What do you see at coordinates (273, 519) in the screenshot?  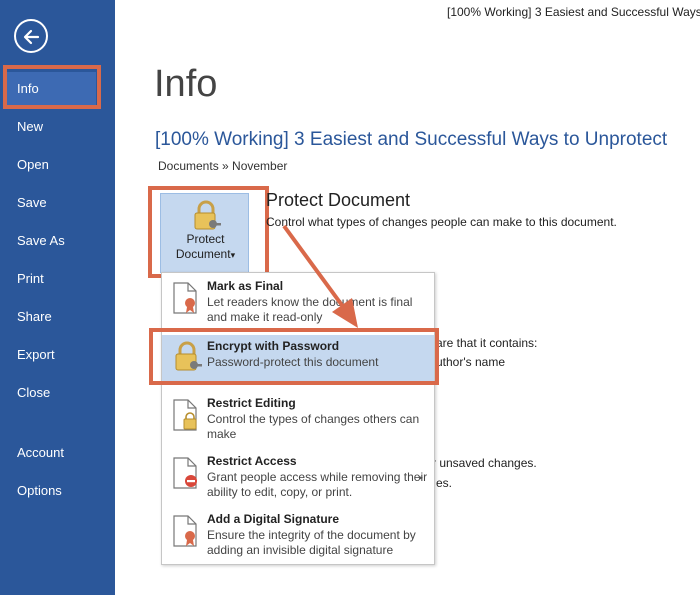 I see `menu-item-title: Add a Digital Signature` at bounding box center [273, 519].